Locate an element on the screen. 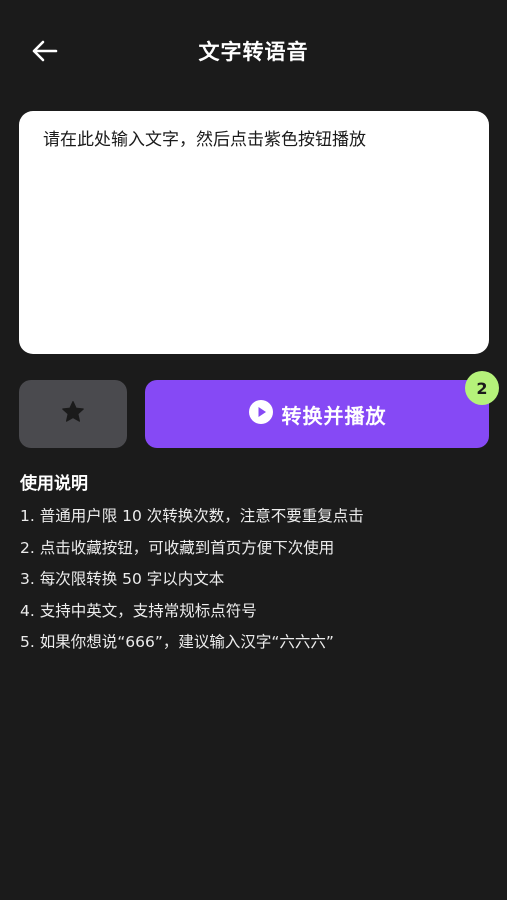  favorite-button is located at coordinates (73, 414).